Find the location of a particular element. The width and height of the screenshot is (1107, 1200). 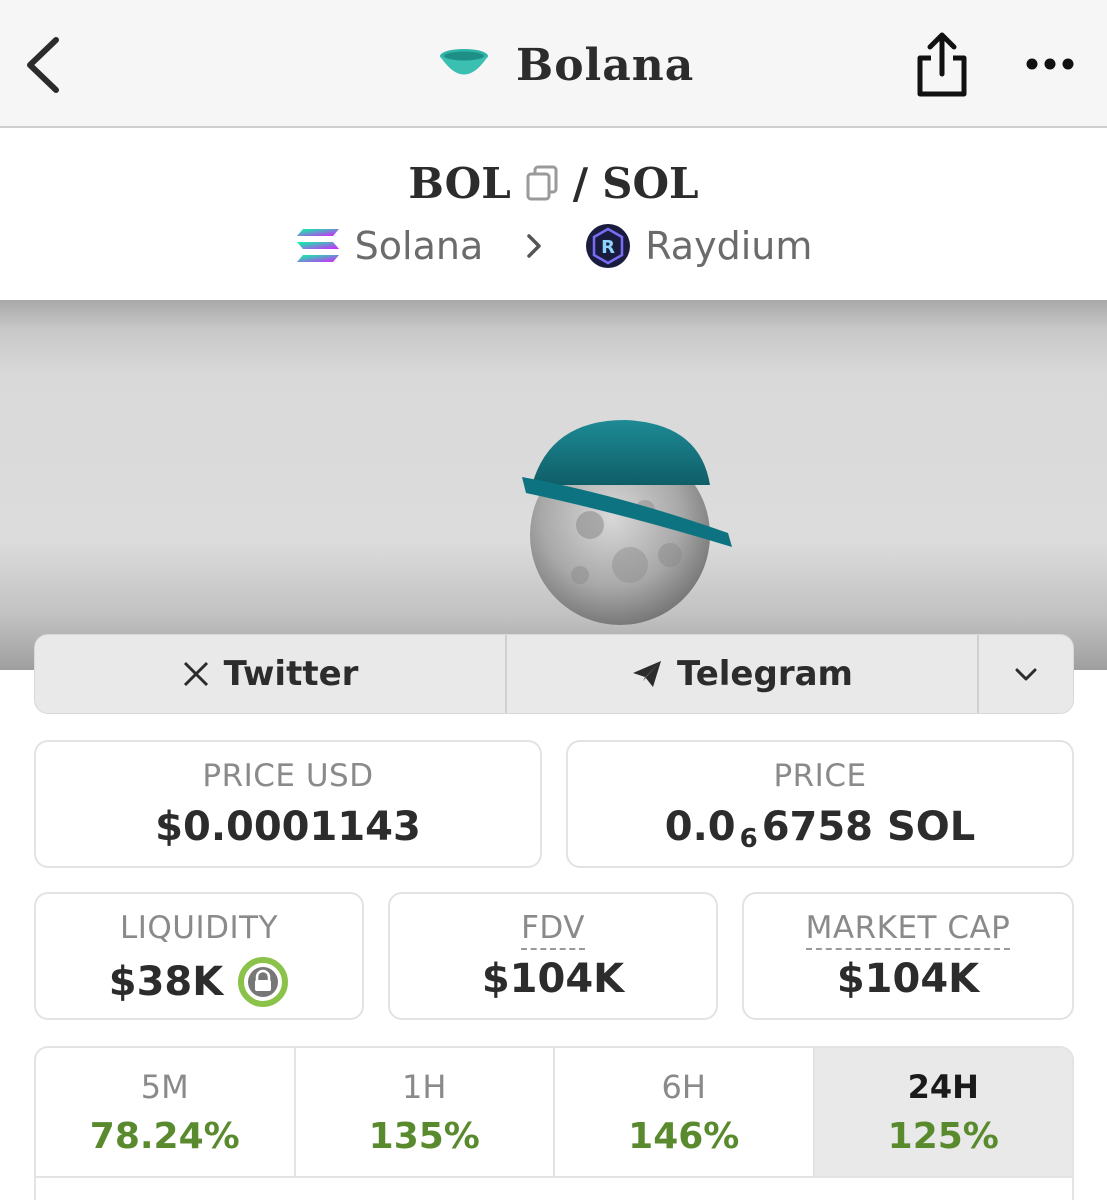

liquidity-amount: $38K is located at coordinates (166, 982).